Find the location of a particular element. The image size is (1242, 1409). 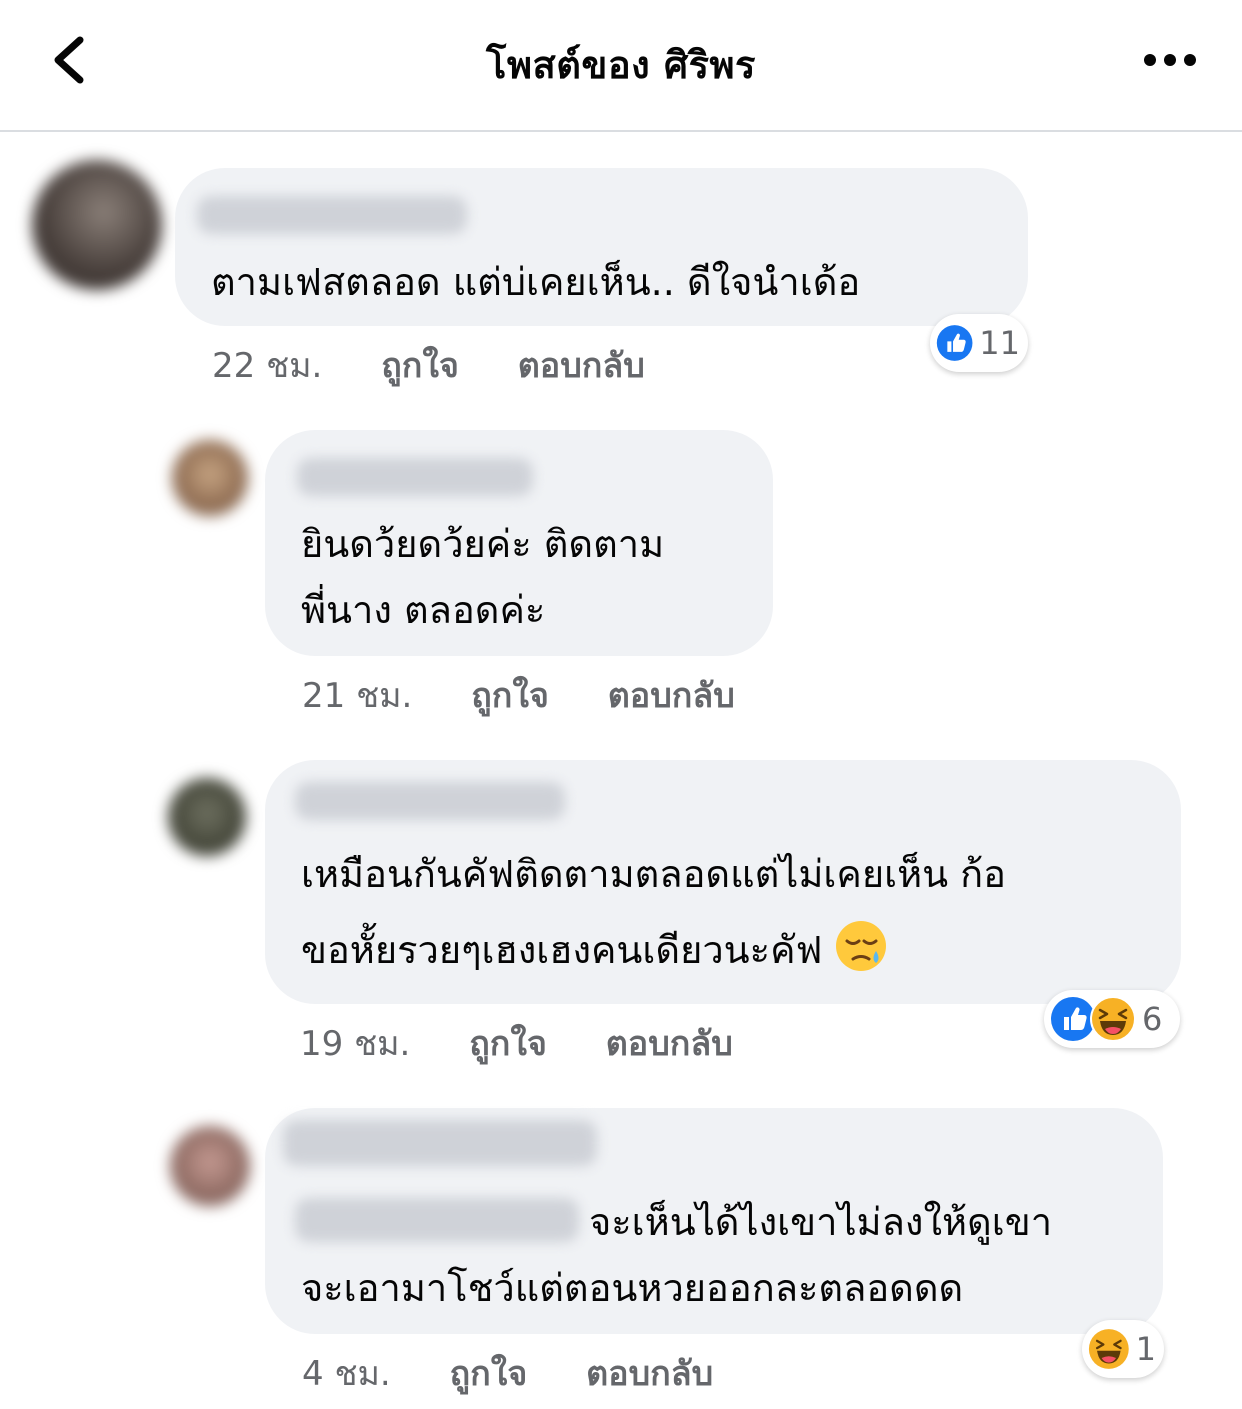

reaction-summary: 6 is located at coordinates (1112, 1019).